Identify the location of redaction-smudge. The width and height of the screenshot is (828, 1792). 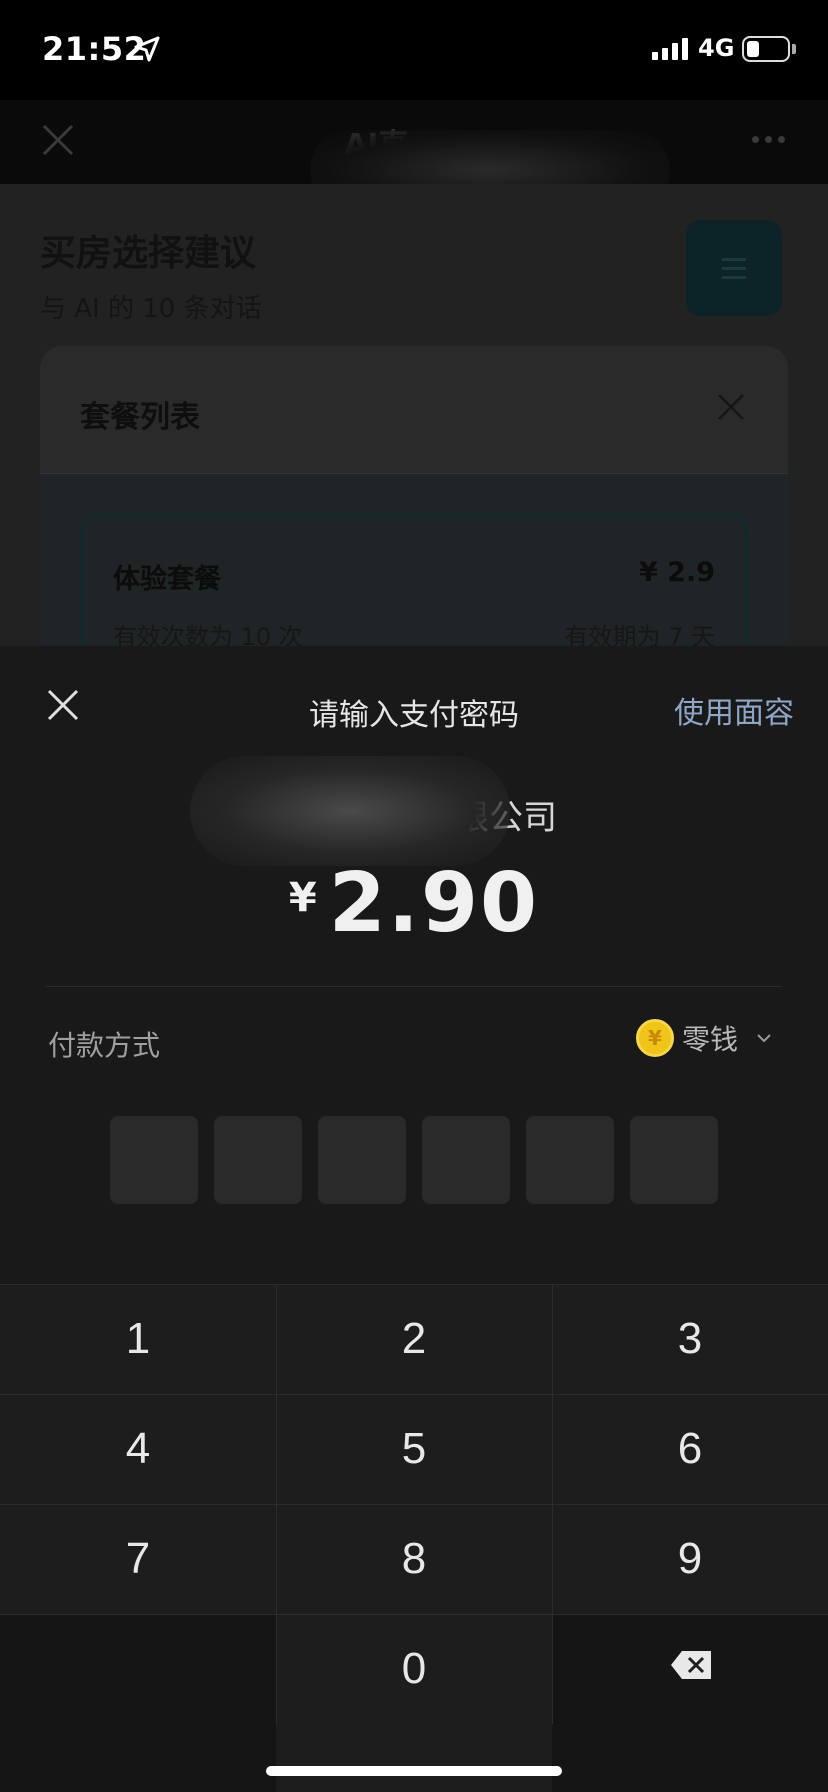
(350, 811).